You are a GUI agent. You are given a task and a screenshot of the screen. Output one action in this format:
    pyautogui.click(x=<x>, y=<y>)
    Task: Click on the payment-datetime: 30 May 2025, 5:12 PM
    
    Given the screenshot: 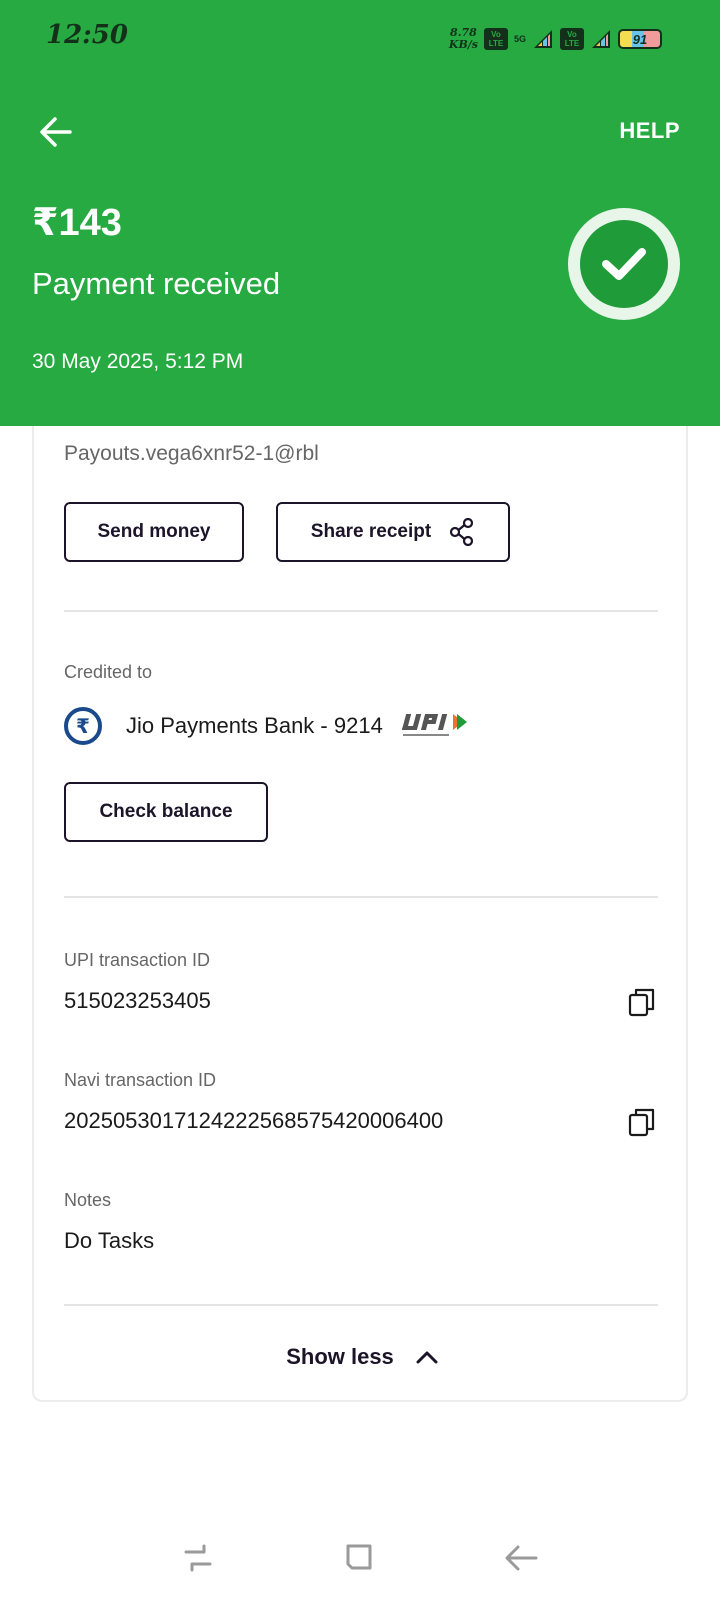 What is the action you would take?
    pyautogui.click(x=138, y=361)
    